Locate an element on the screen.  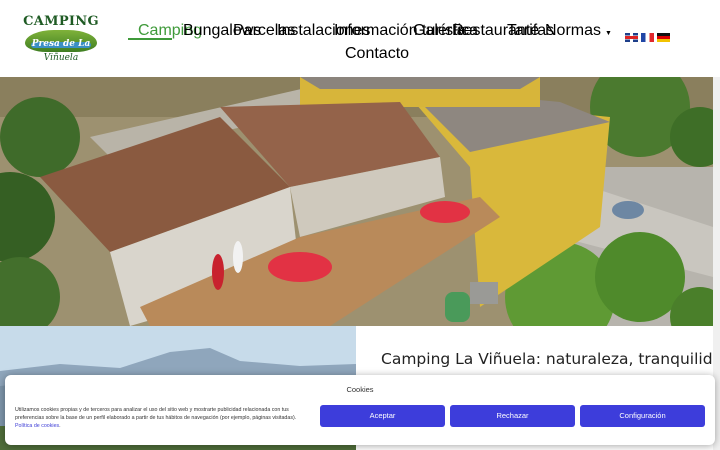
cookie-banner-title: Cookies is located at coordinates (360, 389).